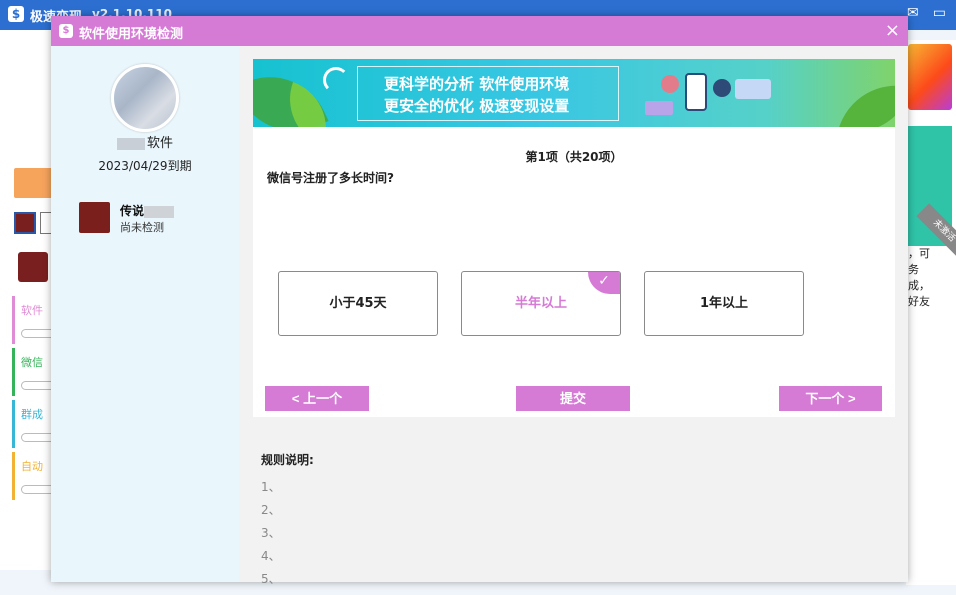 This screenshot has width=956, height=595. I want to click on banner-image: 更科学的分析 软件使用环境 更安全的优化 极速变现设置, so click(574, 93).